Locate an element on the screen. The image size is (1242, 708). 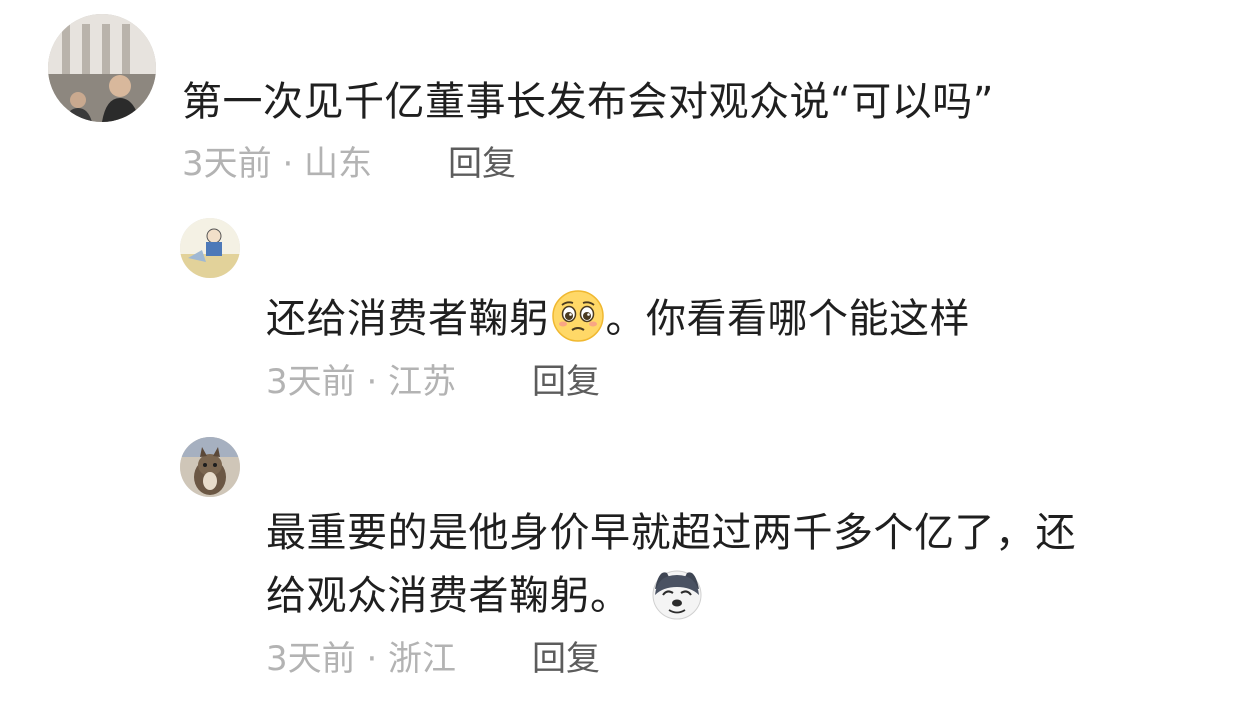
avatar-illustration is located at coordinates (210, 248).